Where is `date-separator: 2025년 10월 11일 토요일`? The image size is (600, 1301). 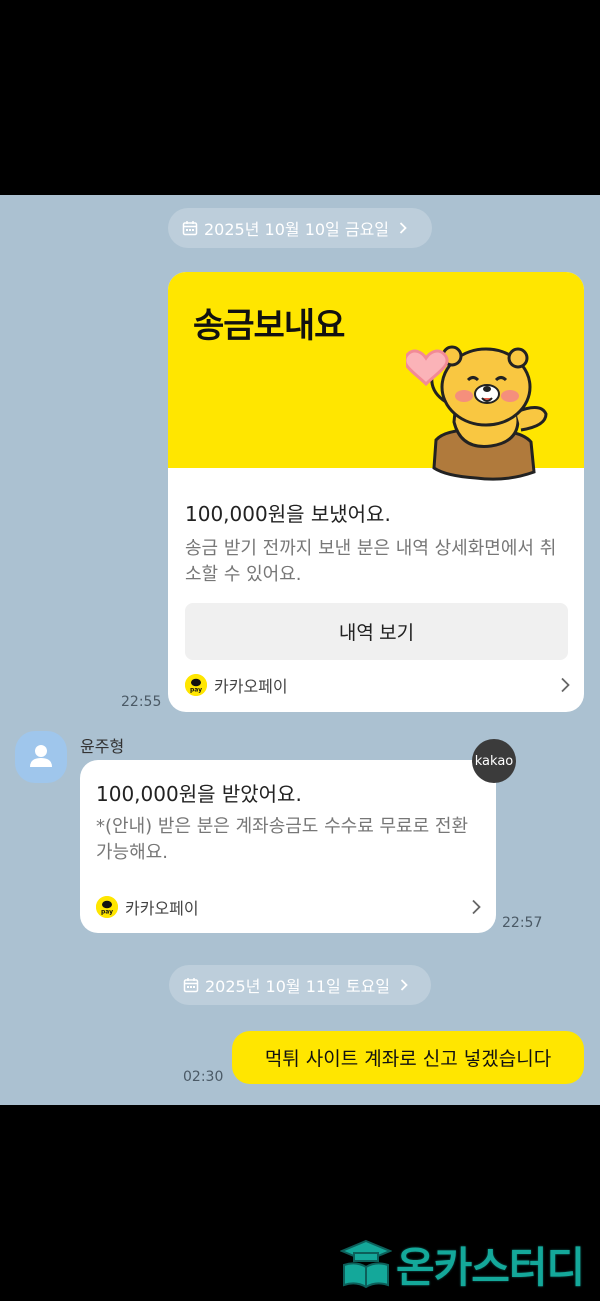
date-separator: 2025년 10월 11일 토요일 is located at coordinates (300, 985).